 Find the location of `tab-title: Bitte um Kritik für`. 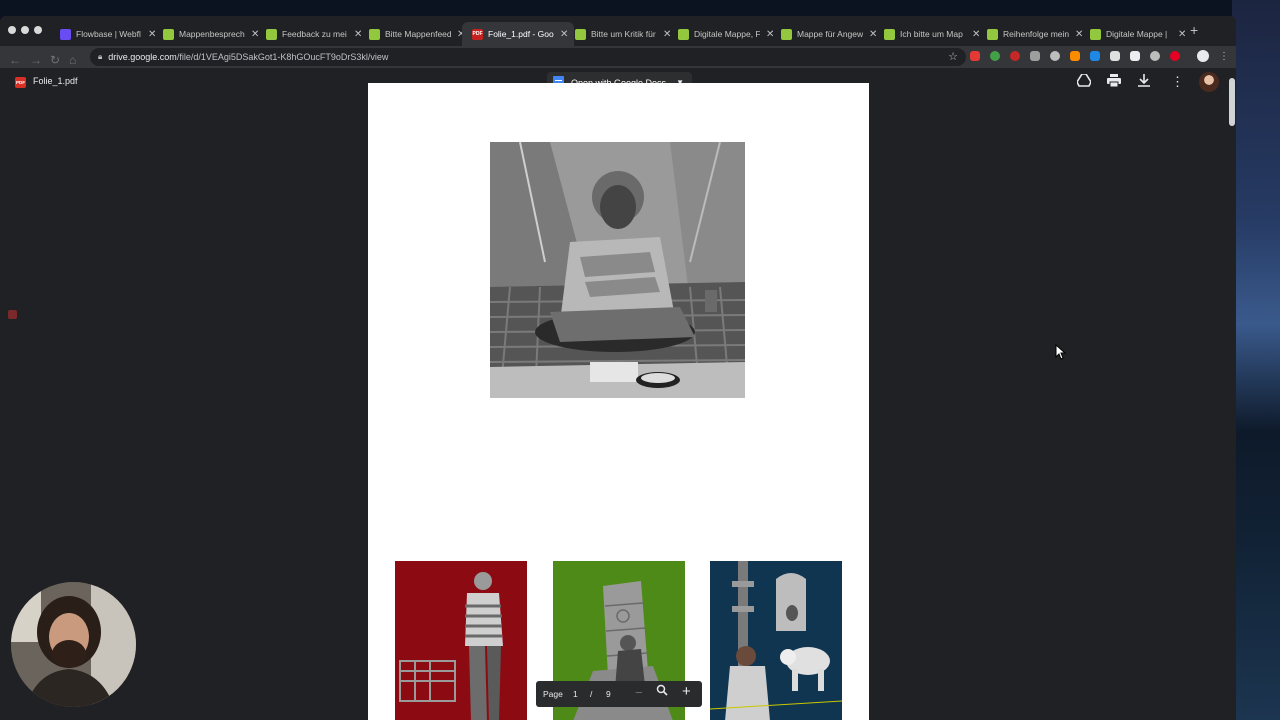

tab-title: Bitte um Kritik für is located at coordinates (623, 34).